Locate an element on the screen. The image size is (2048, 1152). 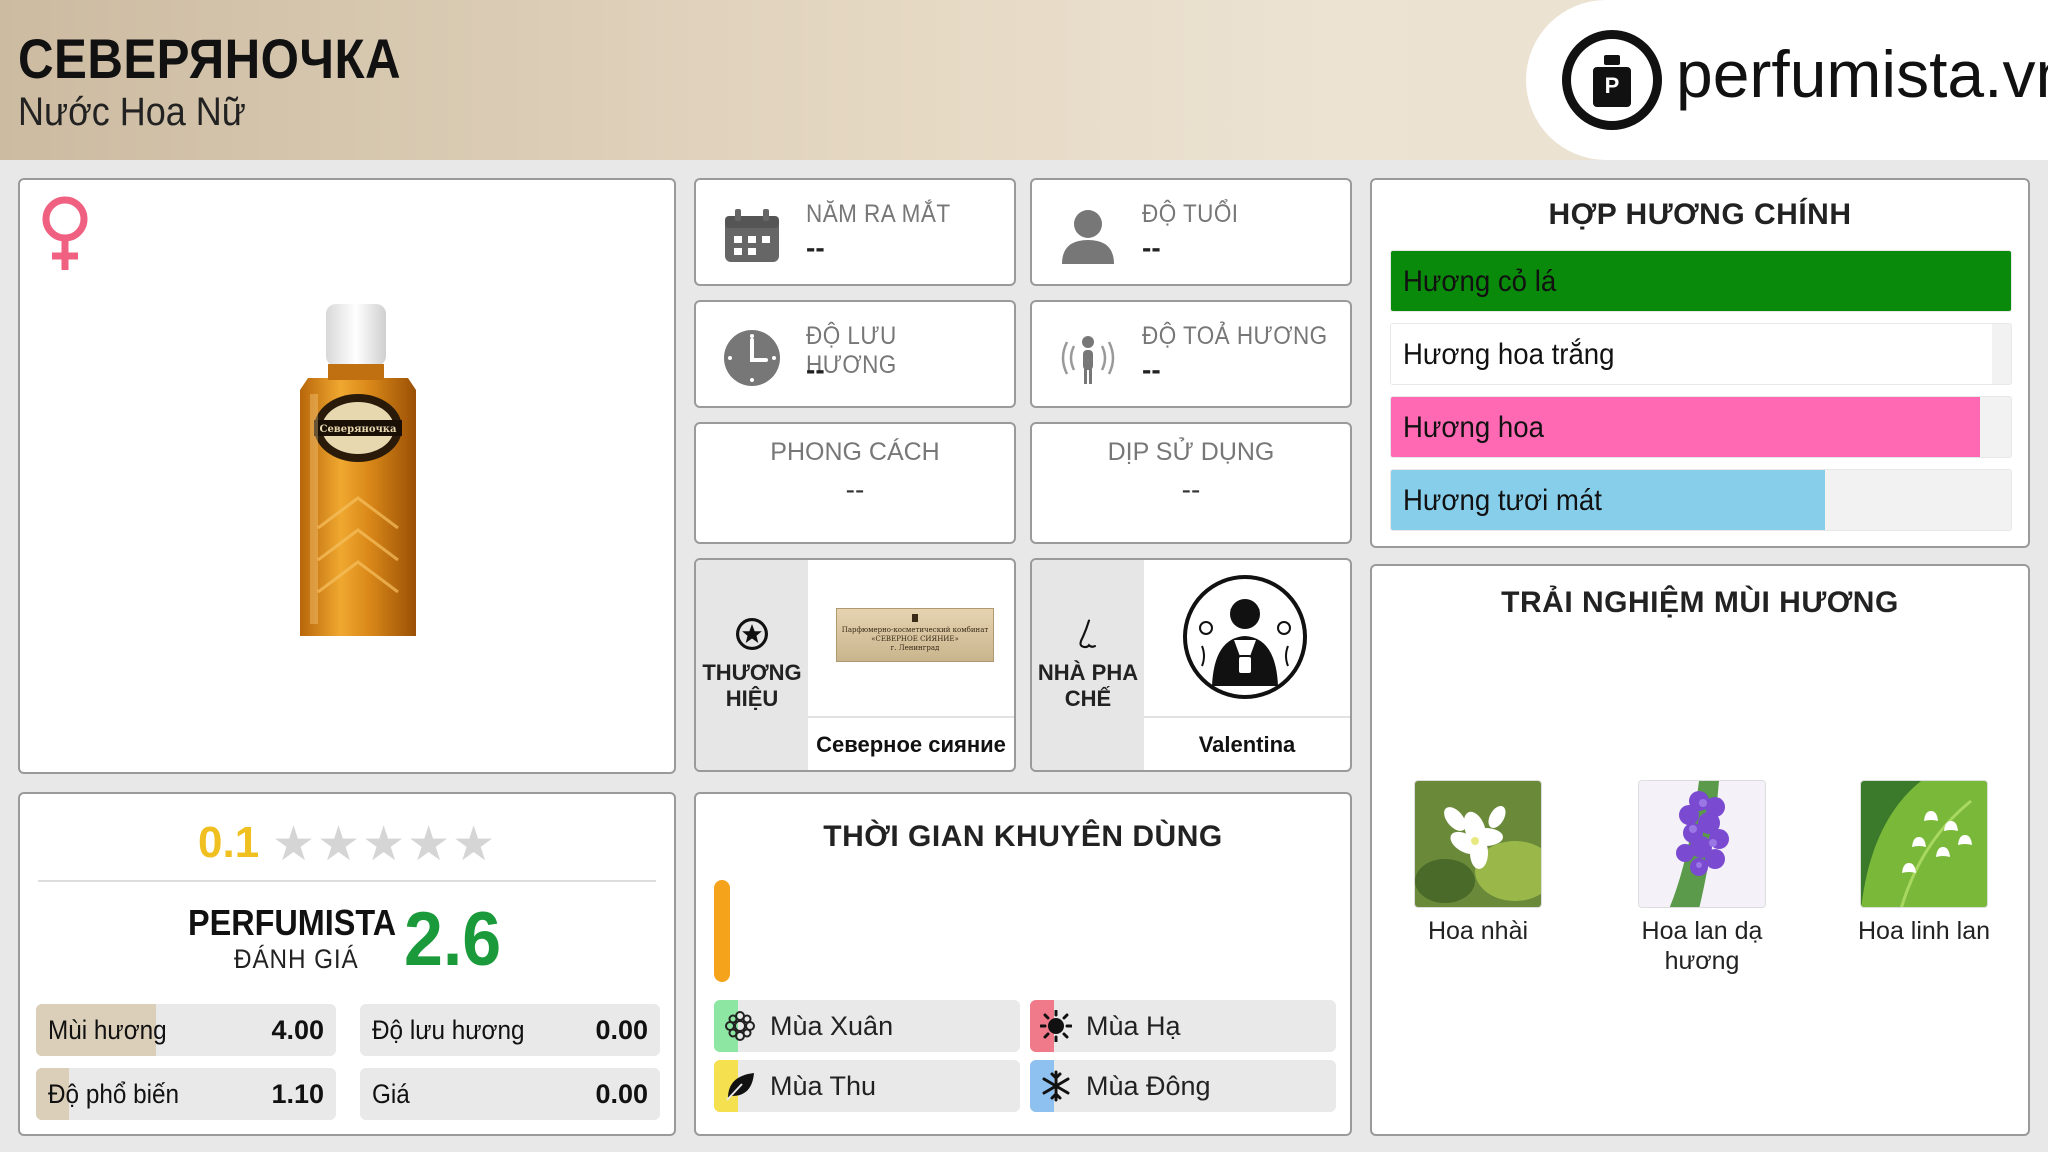
accords-title: HỢP HƯƠNG CHÍNH is located at coordinates (1700, 214).